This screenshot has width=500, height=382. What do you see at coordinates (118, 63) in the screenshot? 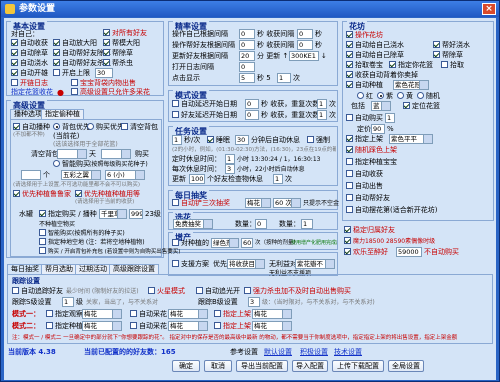
I see `help-bug-check: 帮杀虫` at bounding box center [118, 63].